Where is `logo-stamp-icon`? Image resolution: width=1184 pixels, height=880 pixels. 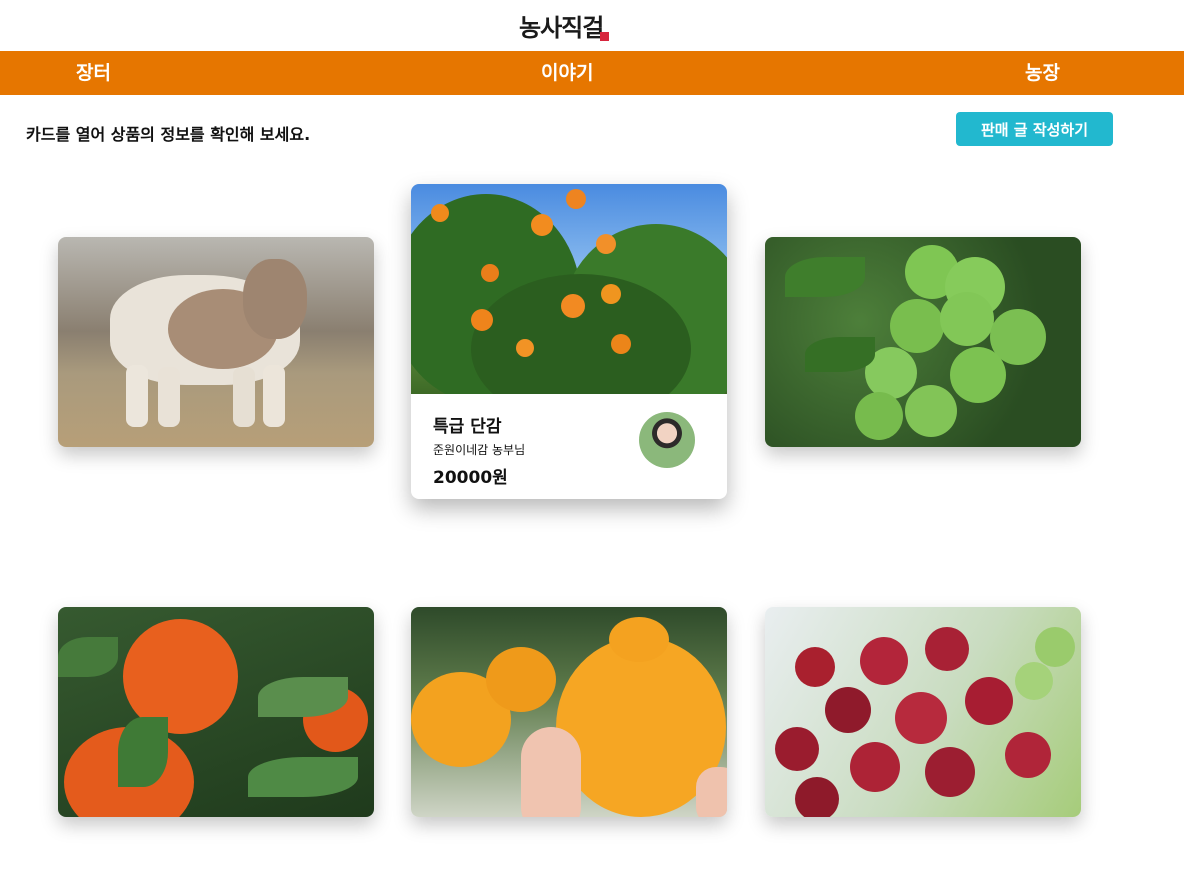 logo-stamp-icon is located at coordinates (605, 36).